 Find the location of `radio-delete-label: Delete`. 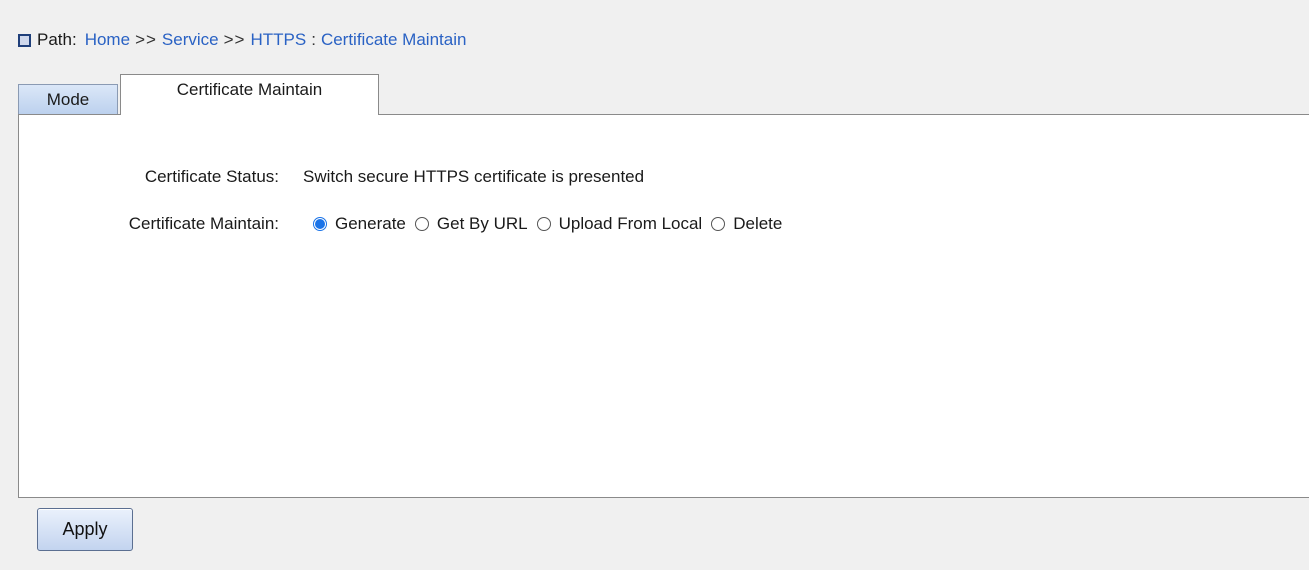

radio-delete-label: Delete is located at coordinates (758, 223).